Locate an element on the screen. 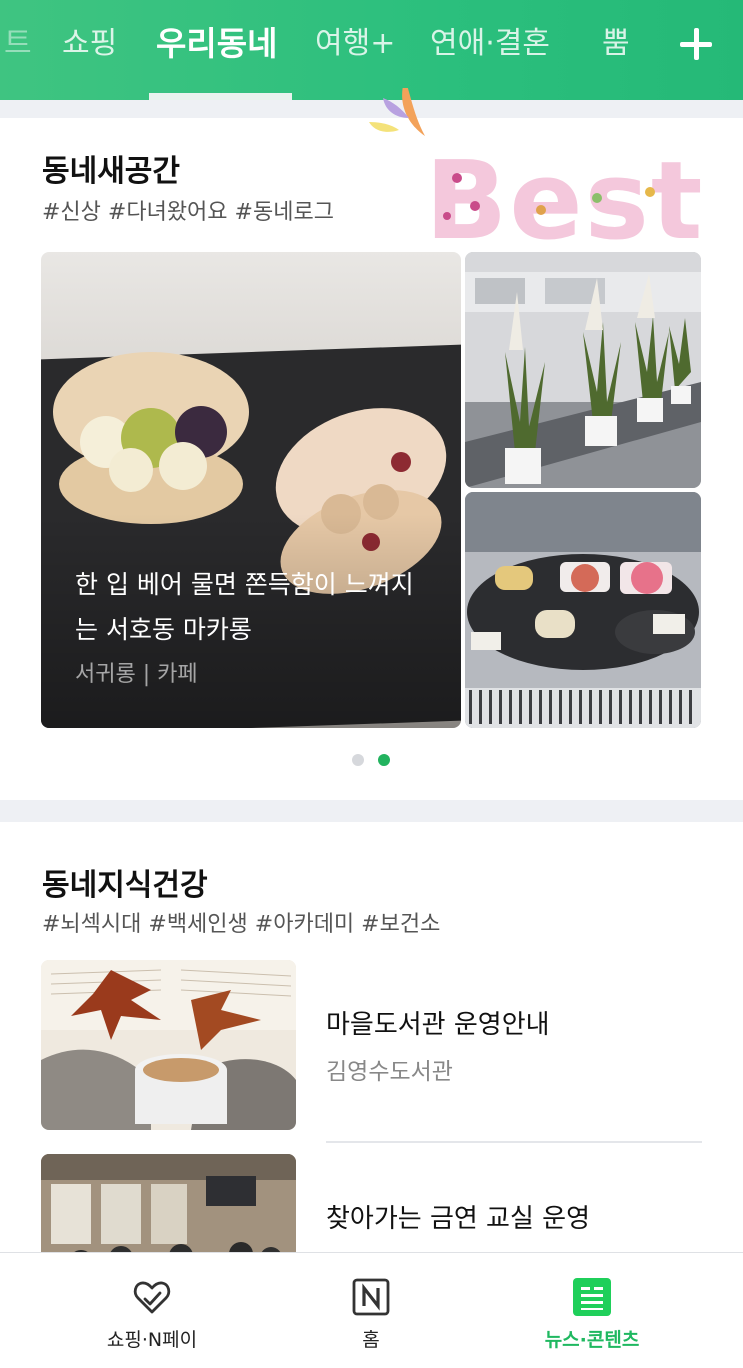 The image size is (743, 1368). heart-check-icon is located at coordinates (152, 1297).